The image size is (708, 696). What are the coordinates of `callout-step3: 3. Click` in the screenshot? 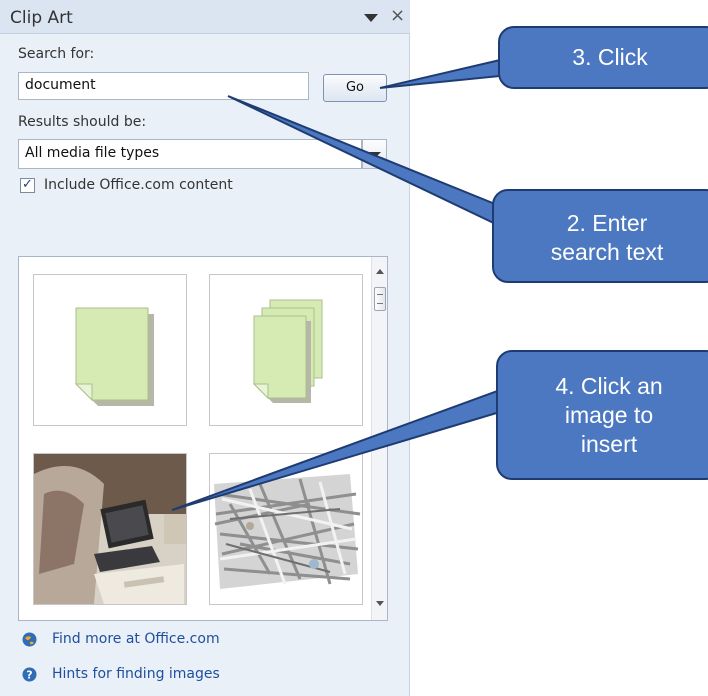 It's located at (603, 57).